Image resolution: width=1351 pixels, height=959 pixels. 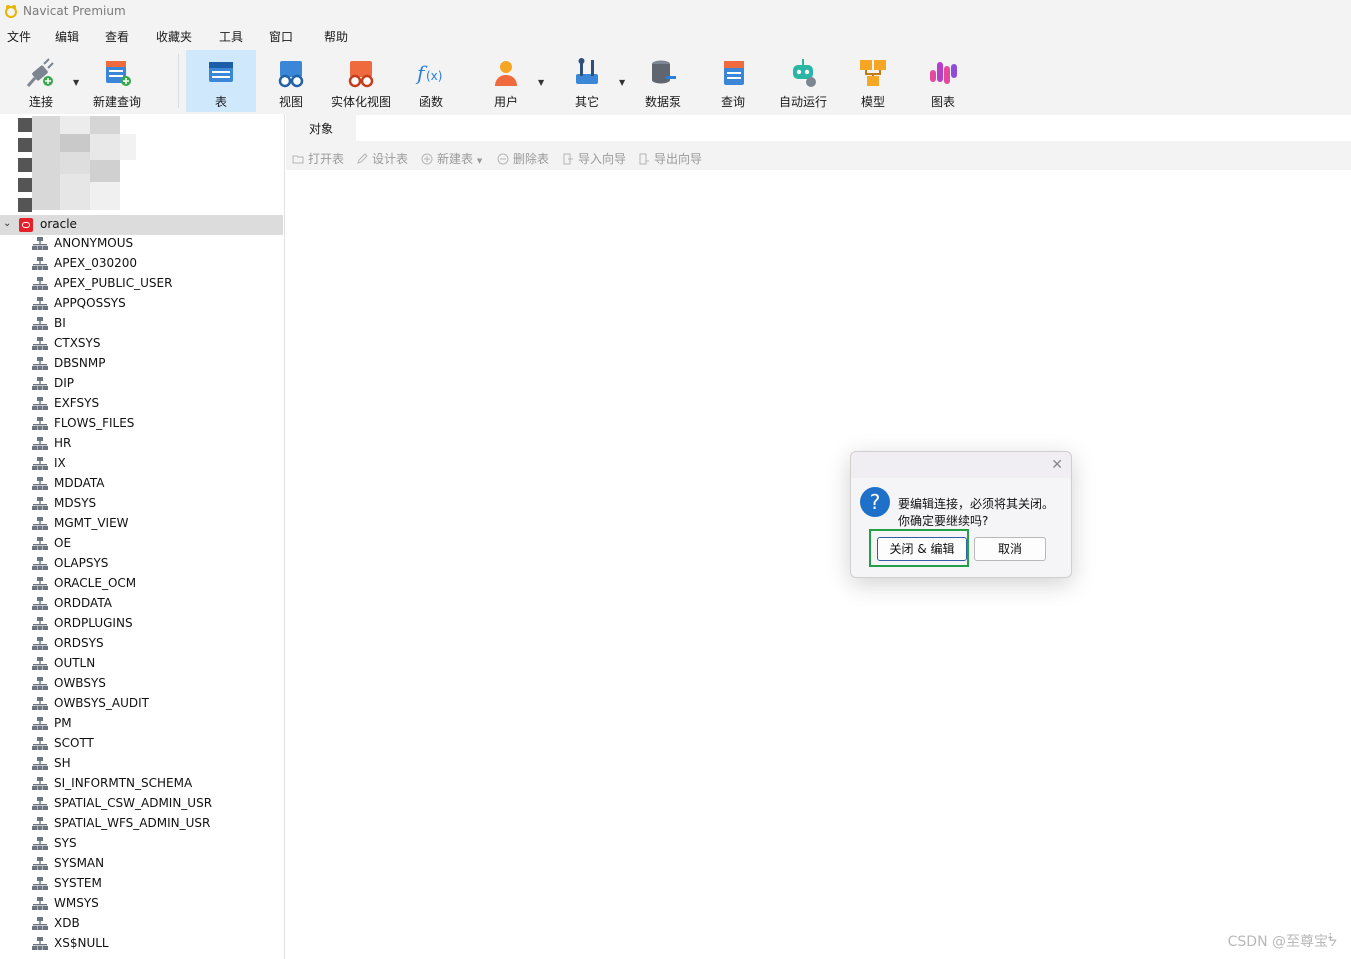 What do you see at coordinates (141, 244) in the screenshot?
I see `schema-item: ANONYMOUS` at bounding box center [141, 244].